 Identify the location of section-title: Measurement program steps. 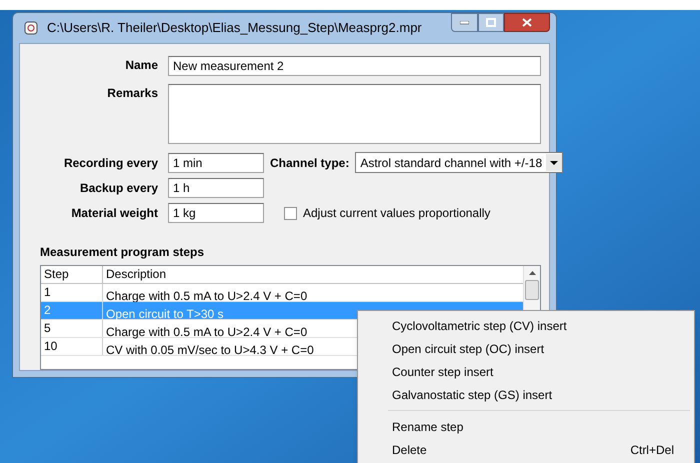
(123, 252).